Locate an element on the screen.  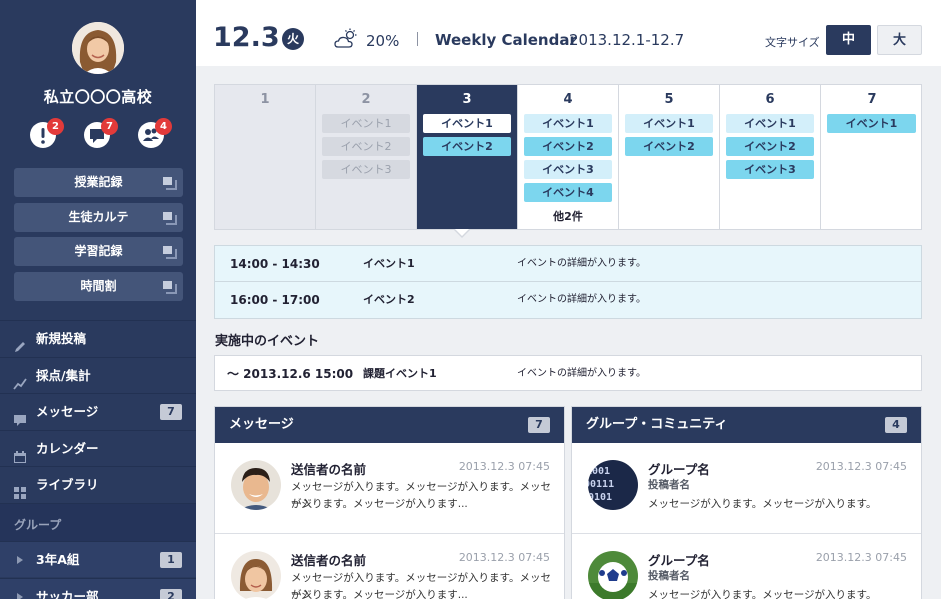
detail-name: イベント1 is located at coordinates (389, 263).